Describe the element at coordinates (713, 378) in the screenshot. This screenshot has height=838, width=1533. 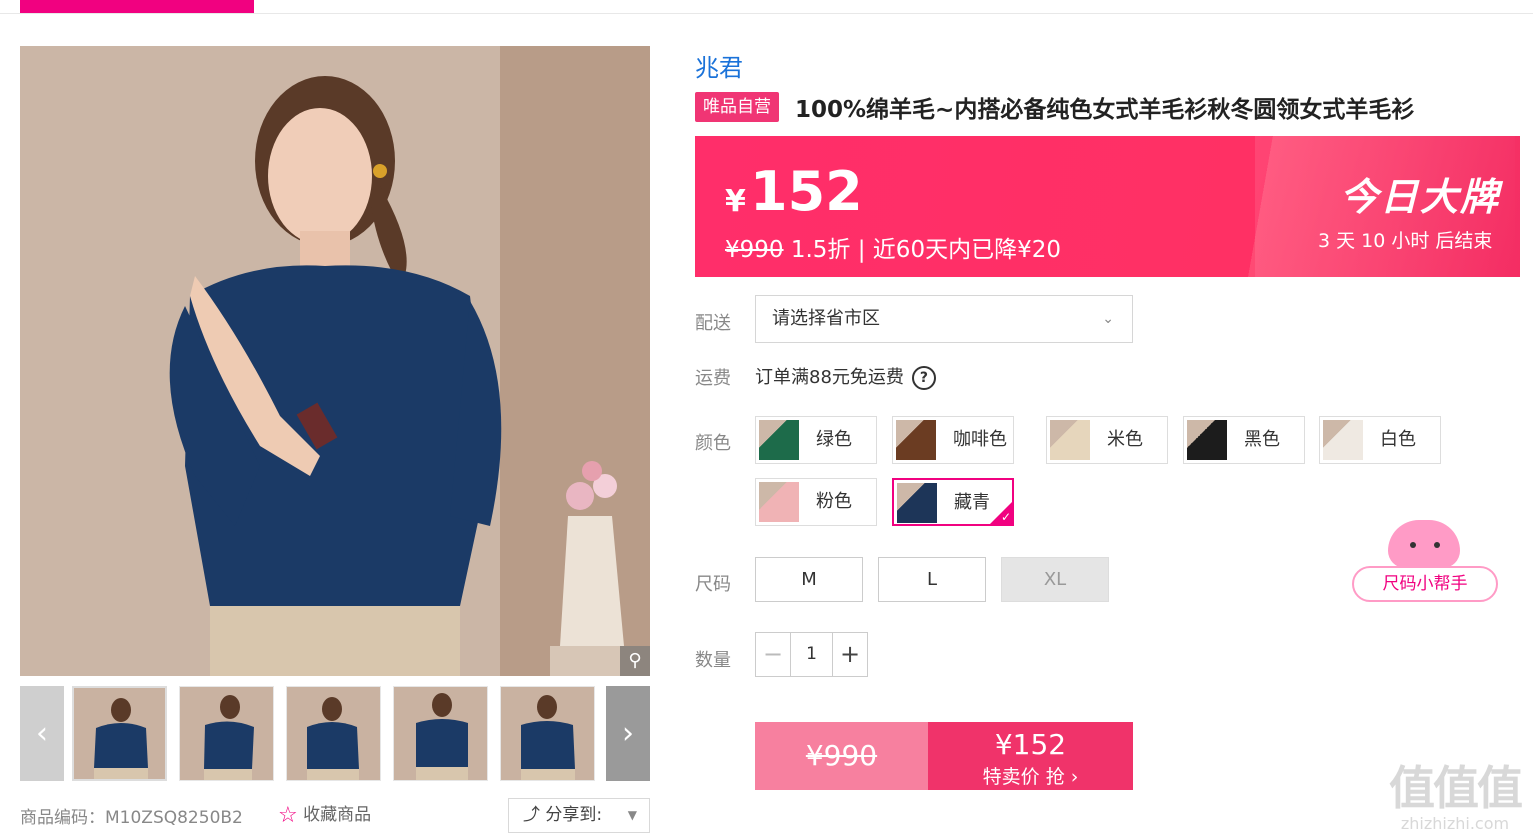
I see `shipping-label: 运费` at that location.